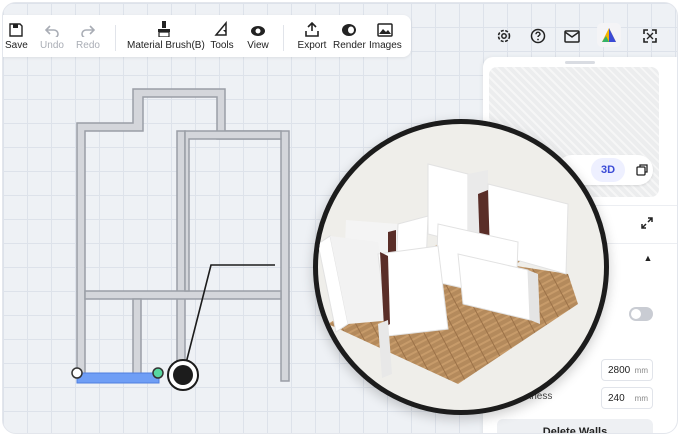 This screenshot has height=436, width=680. What do you see at coordinates (627, 398) in the screenshot?
I see `thickness-field: 240 mm` at bounding box center [627, 398].